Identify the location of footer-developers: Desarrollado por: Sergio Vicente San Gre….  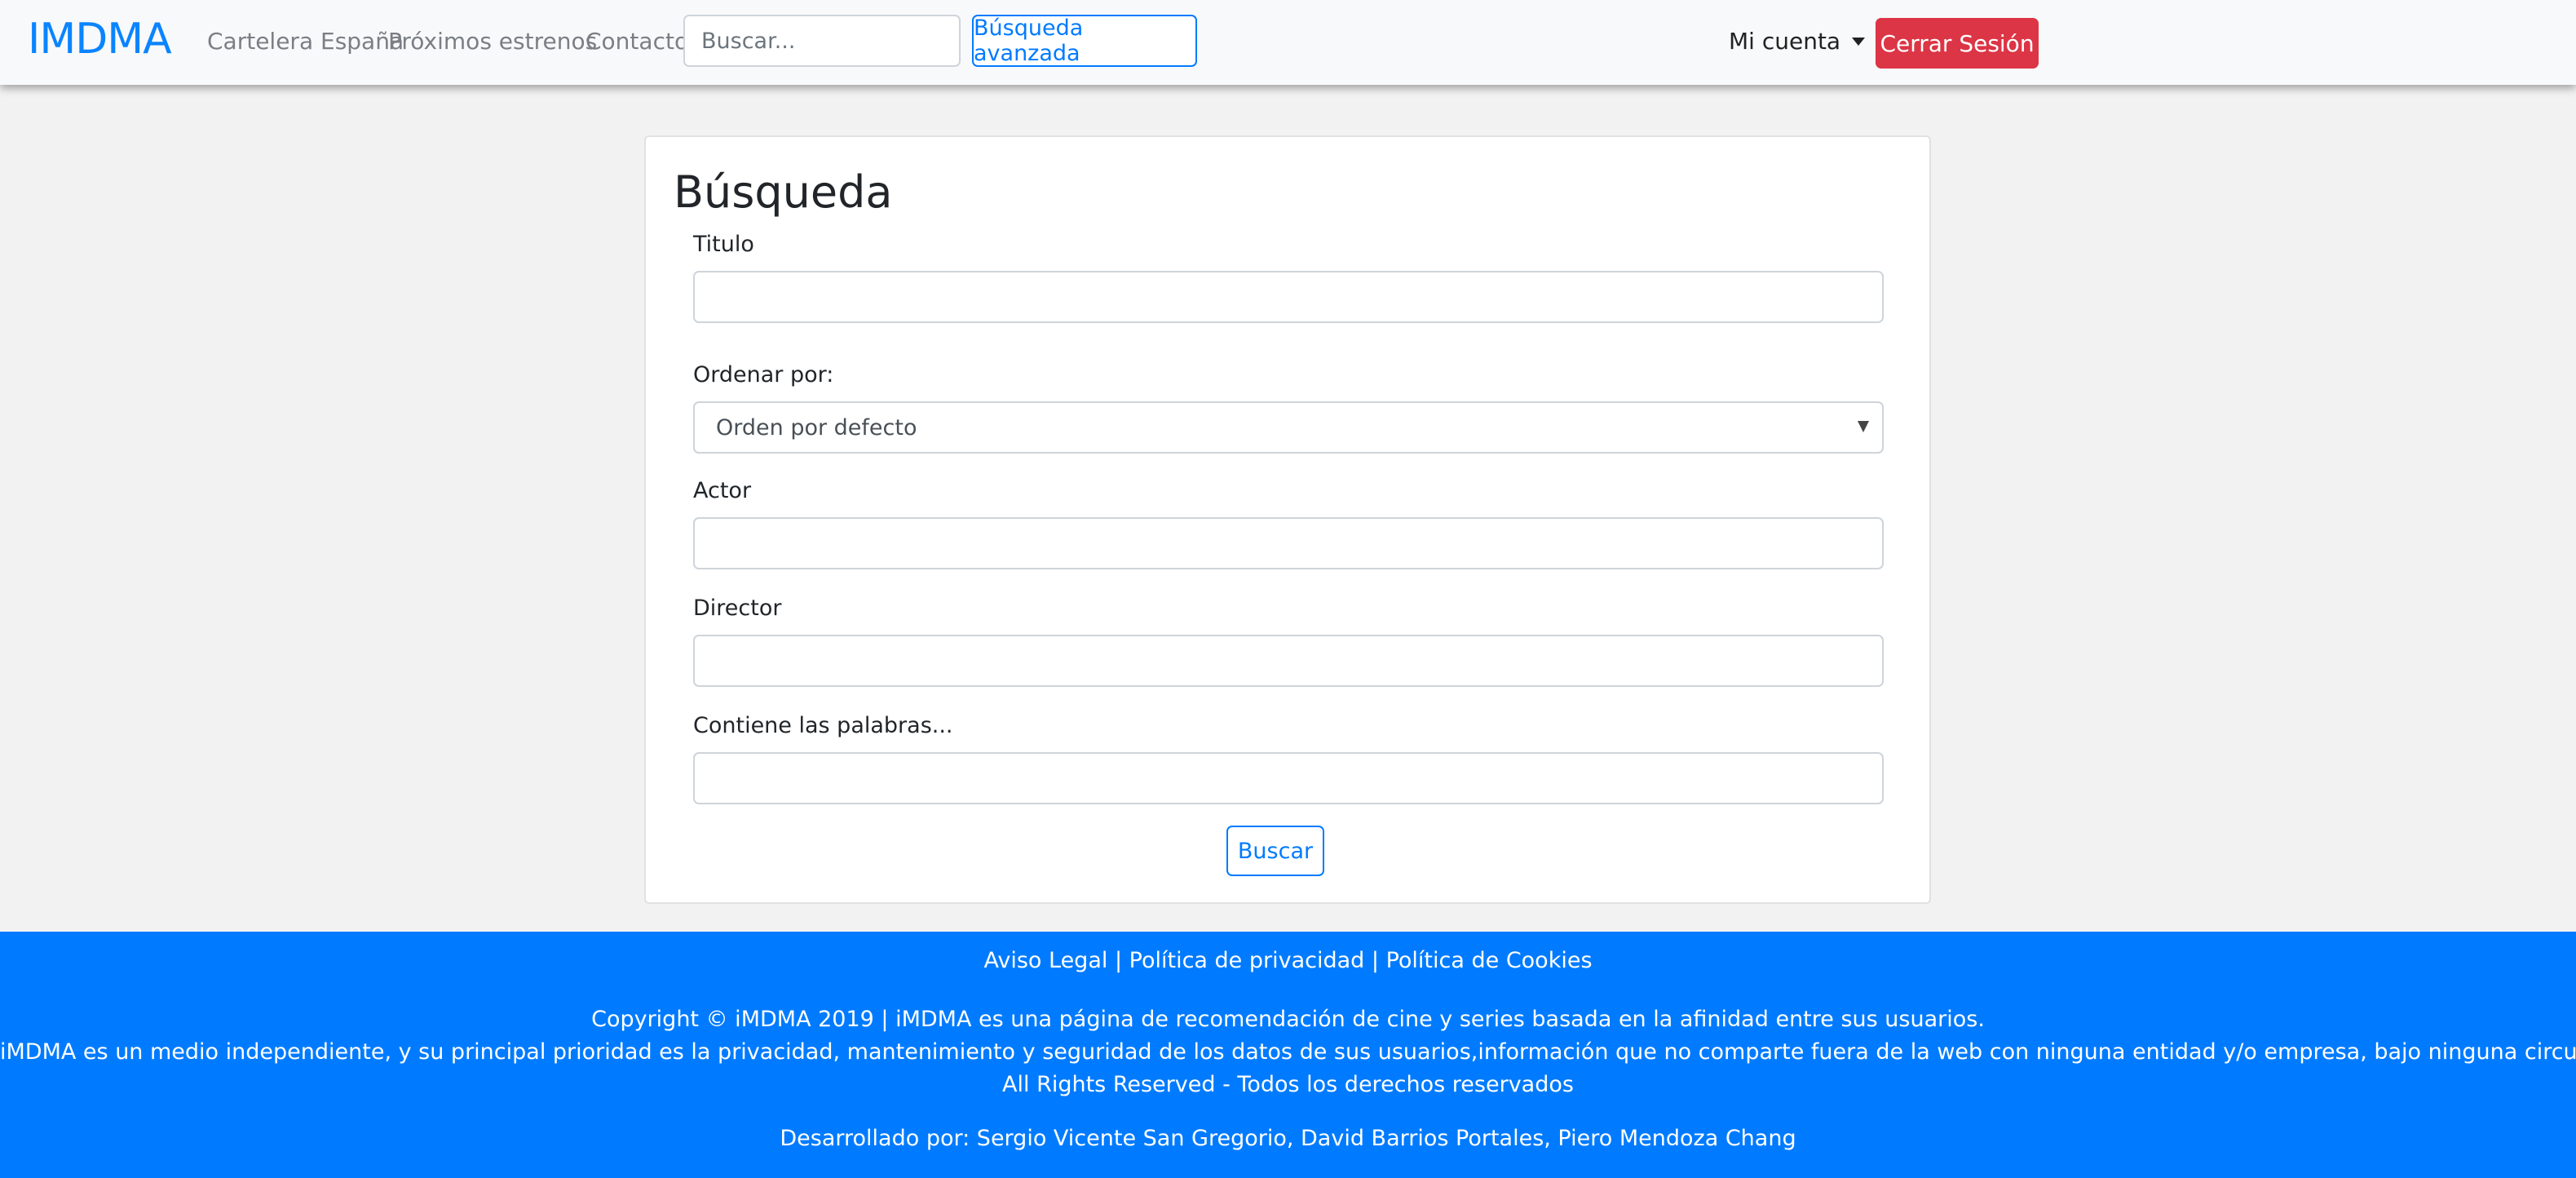
(1288, 1138).